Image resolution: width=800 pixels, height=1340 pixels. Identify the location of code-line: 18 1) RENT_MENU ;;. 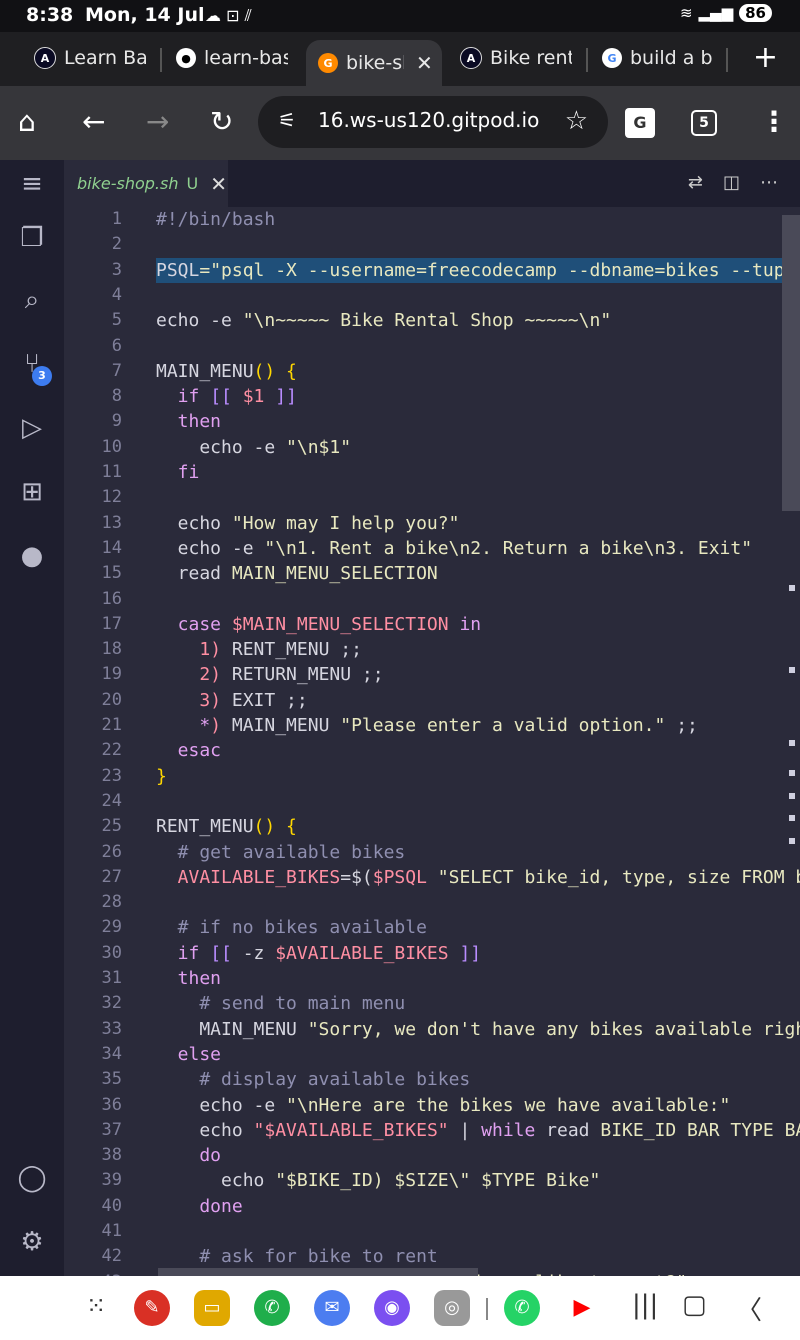
(432, 649).